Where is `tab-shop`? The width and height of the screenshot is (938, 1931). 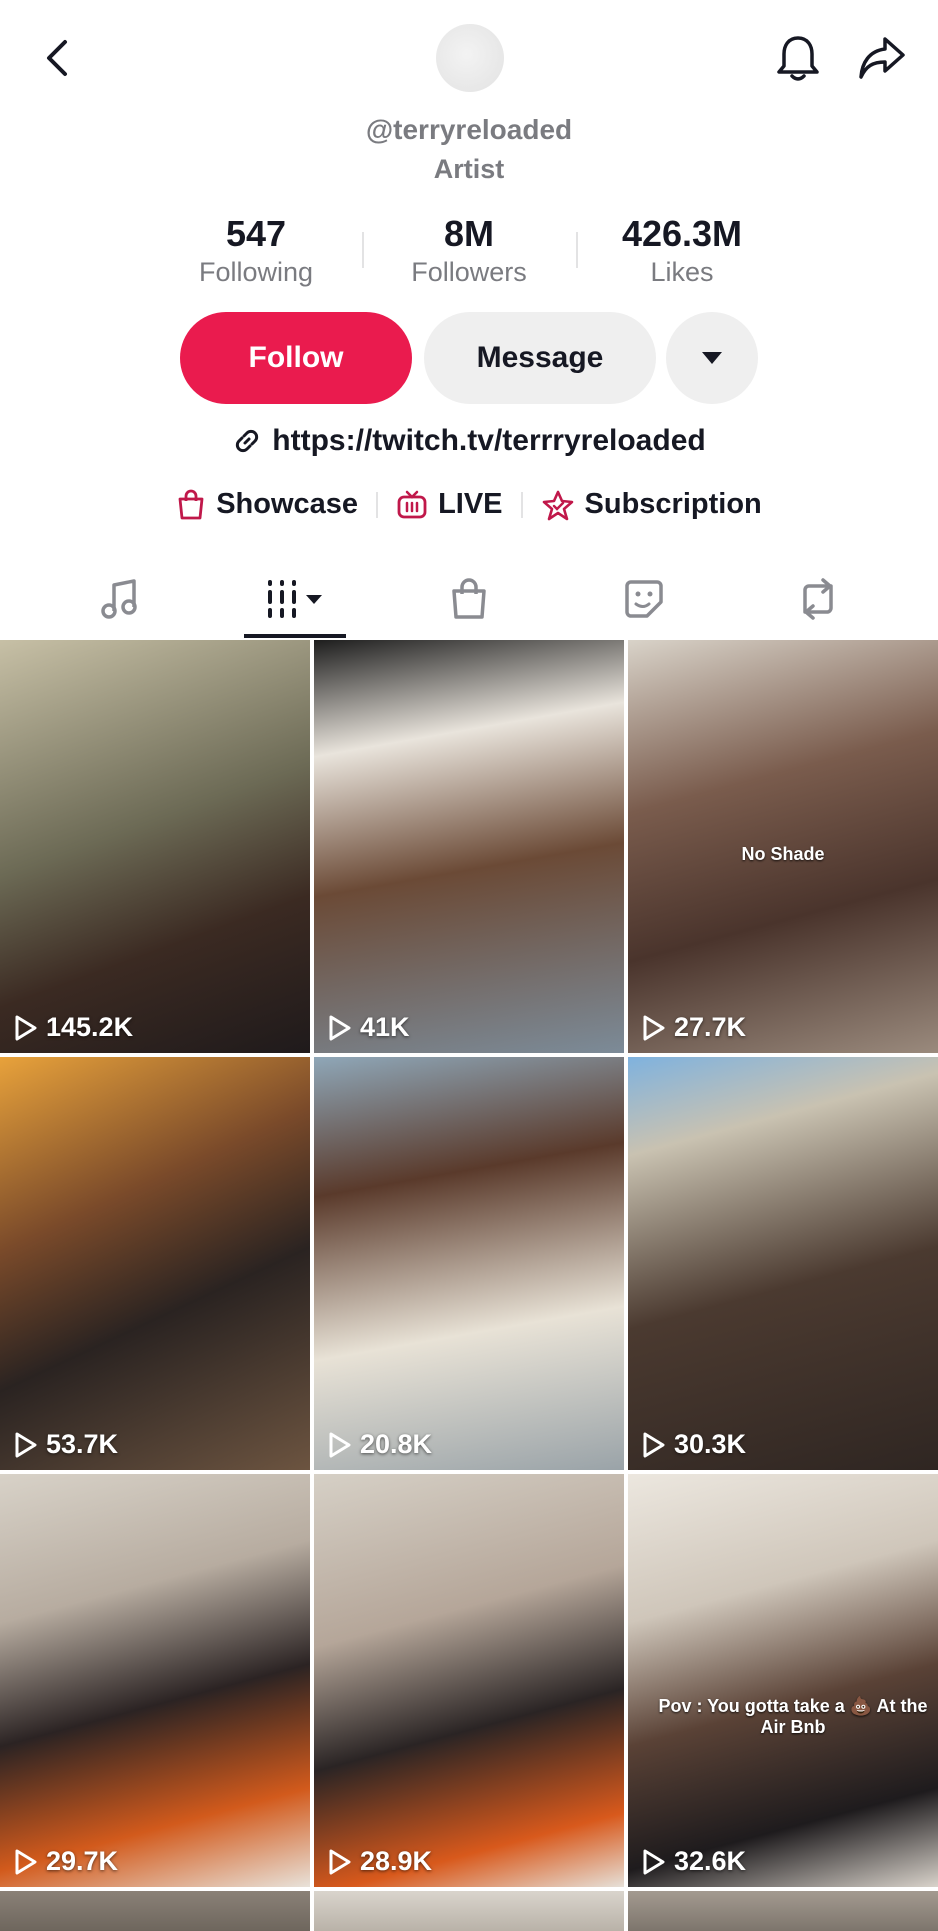 tab-shop is located at coordinates (469, 599).